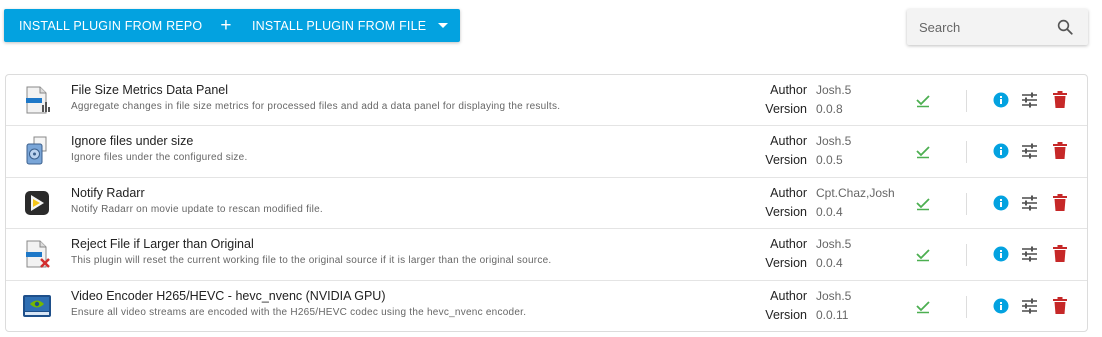 The height and width of the screenshot is (337, 1102). Describe the element at coordinates (829, 160) in the screenshot. I see `plugin-version: 0.0.5` at that location.